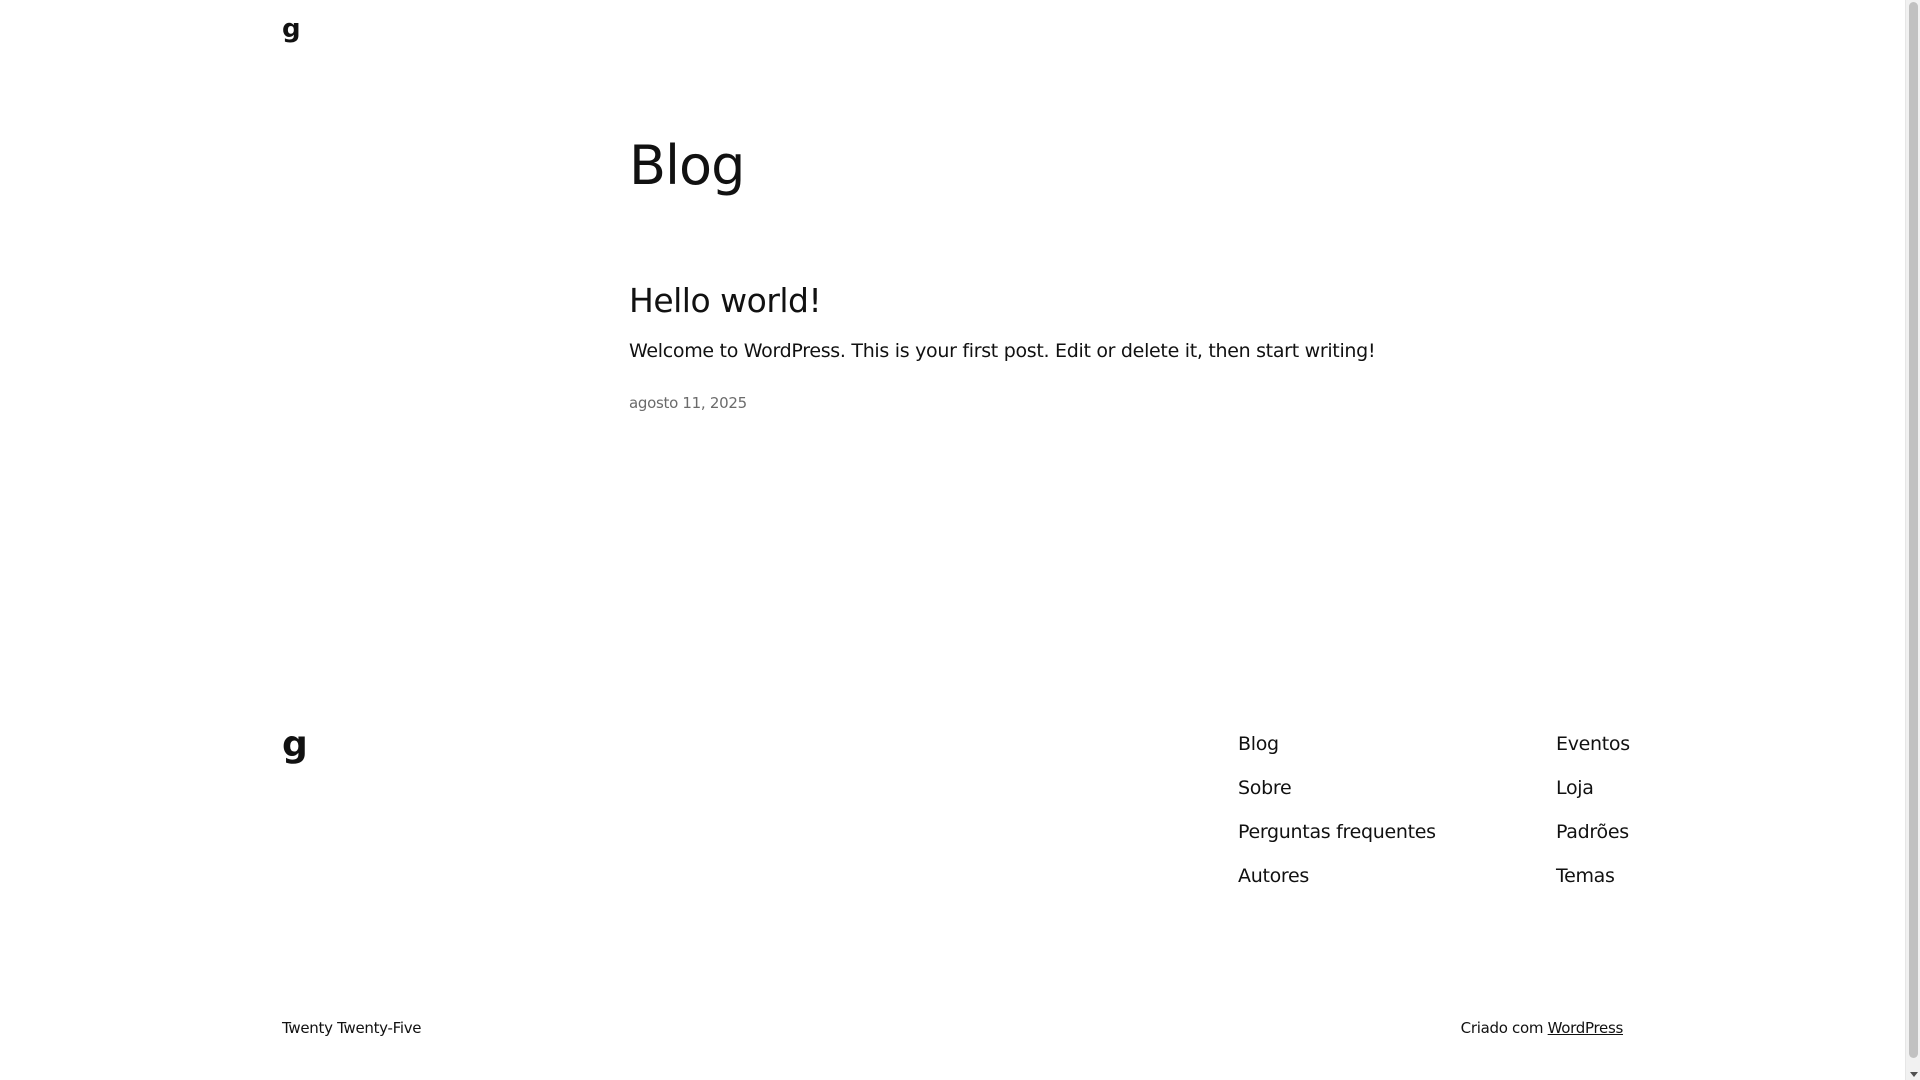  I want to click on scrollbar-thumb, so click(1913, 530).